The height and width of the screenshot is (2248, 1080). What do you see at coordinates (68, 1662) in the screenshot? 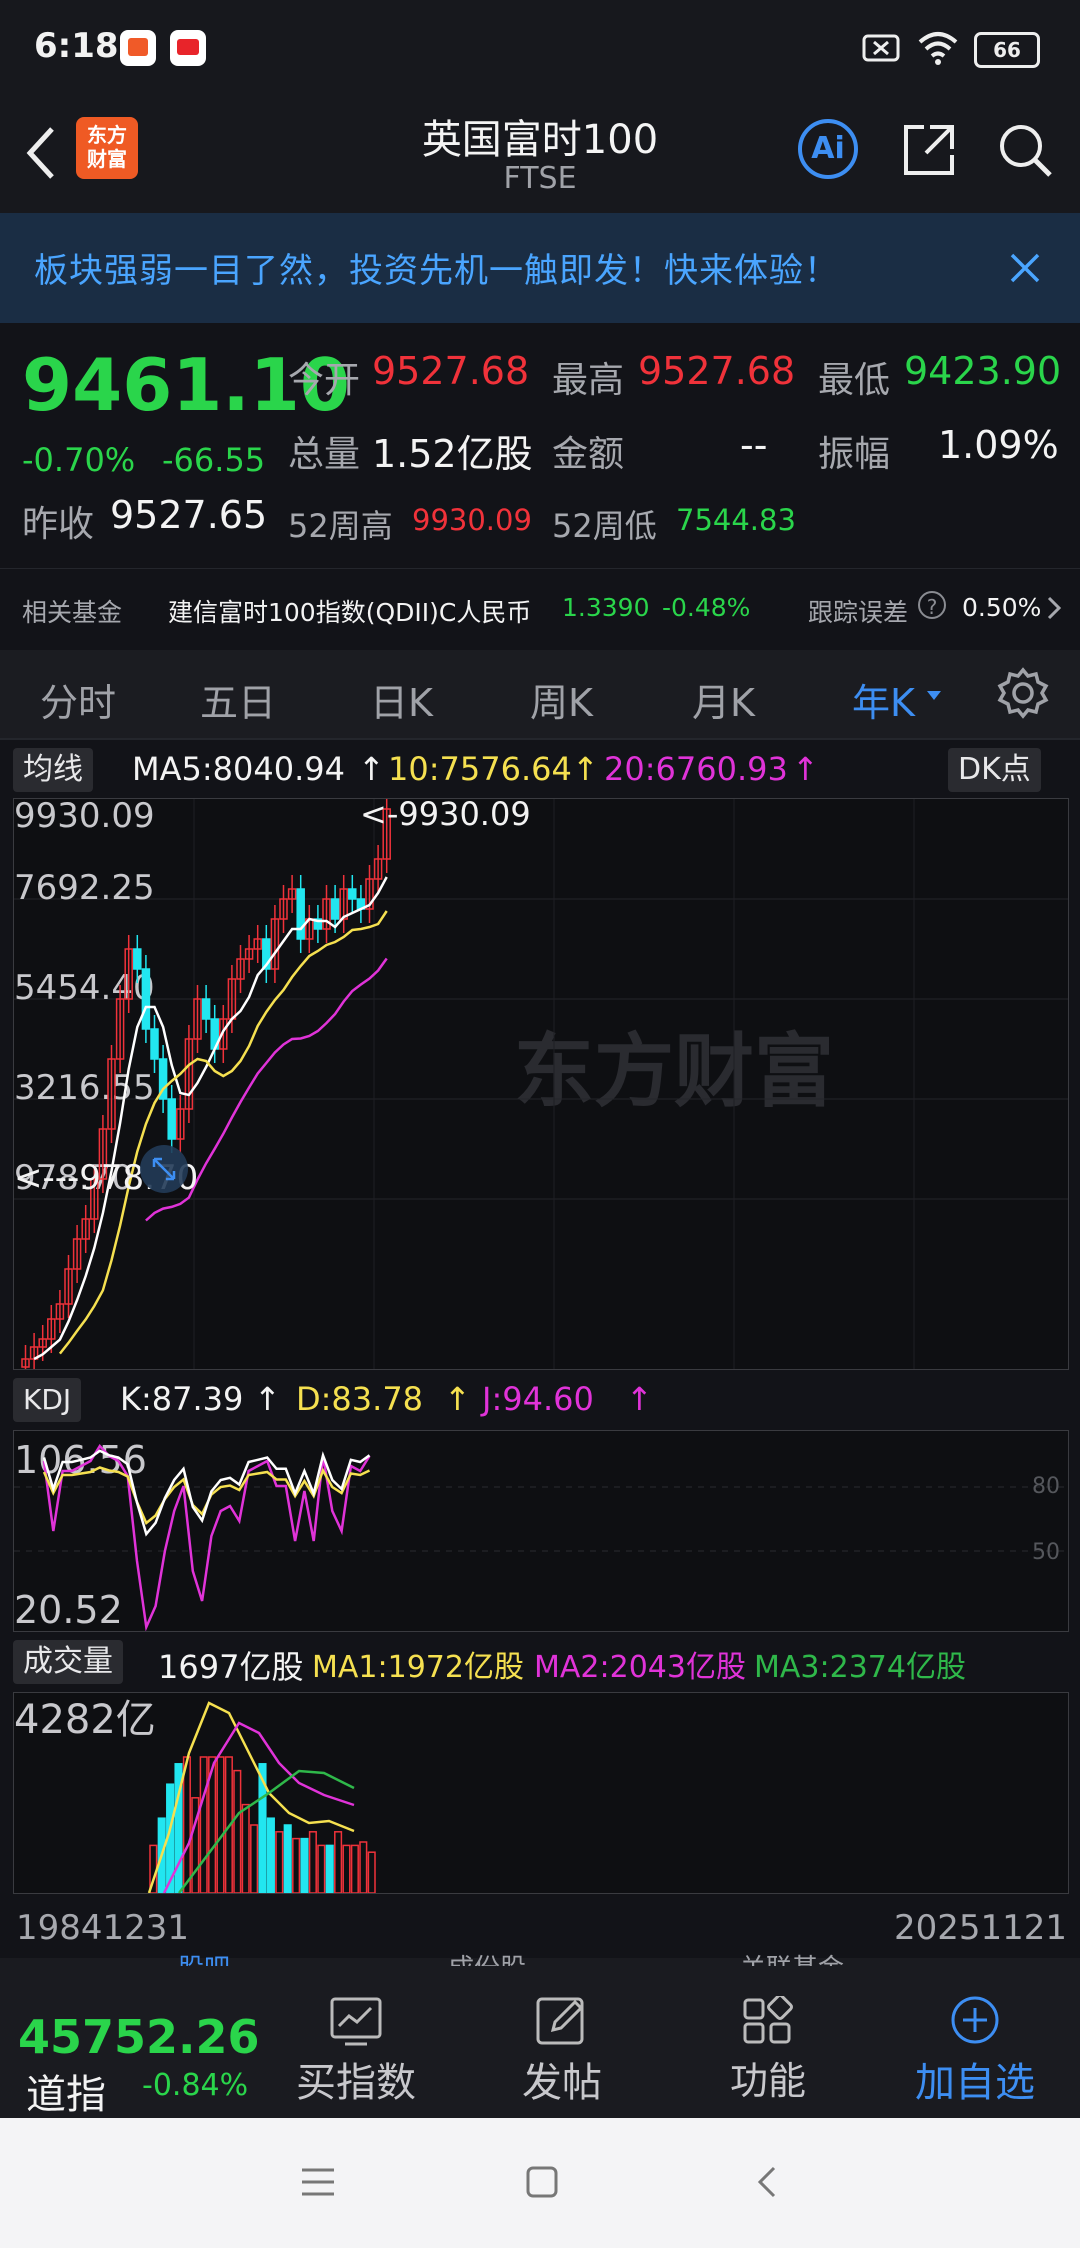
I see `volume-selector: 成交量` at bounding box center [68, 1662].